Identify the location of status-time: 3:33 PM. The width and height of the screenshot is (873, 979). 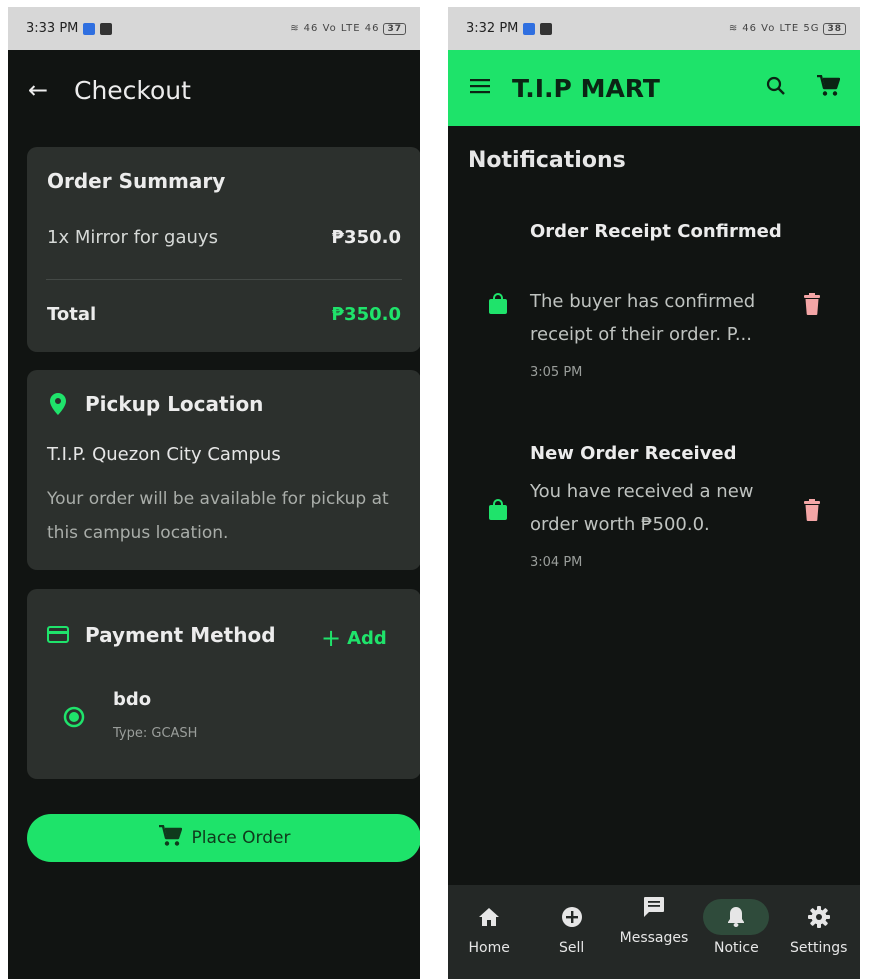
(52, 28).